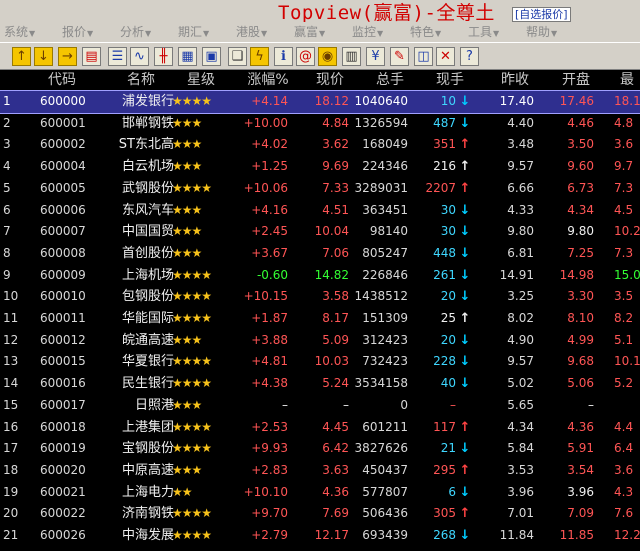 This screenshot has width=640, height=551. I want to click on menu-item-7: 监控▼, so click(367, 32).